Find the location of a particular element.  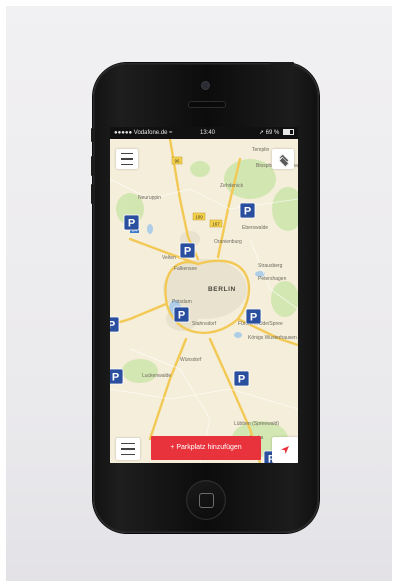

volume-up-button is located at coordinates (92, 166).